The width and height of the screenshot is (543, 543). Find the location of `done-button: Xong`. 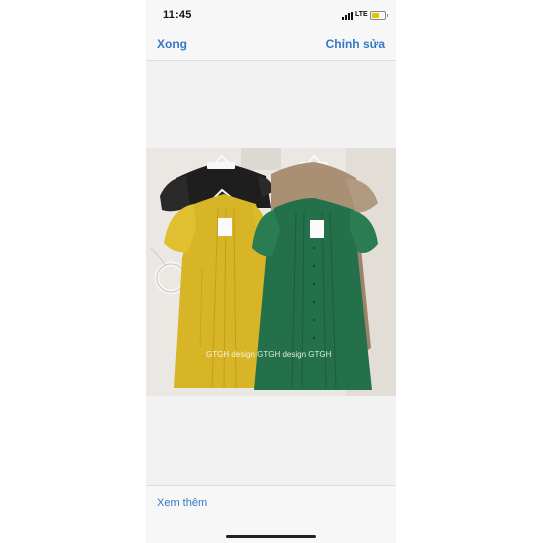

done-button: Xong is located at coordinates (172, 44).